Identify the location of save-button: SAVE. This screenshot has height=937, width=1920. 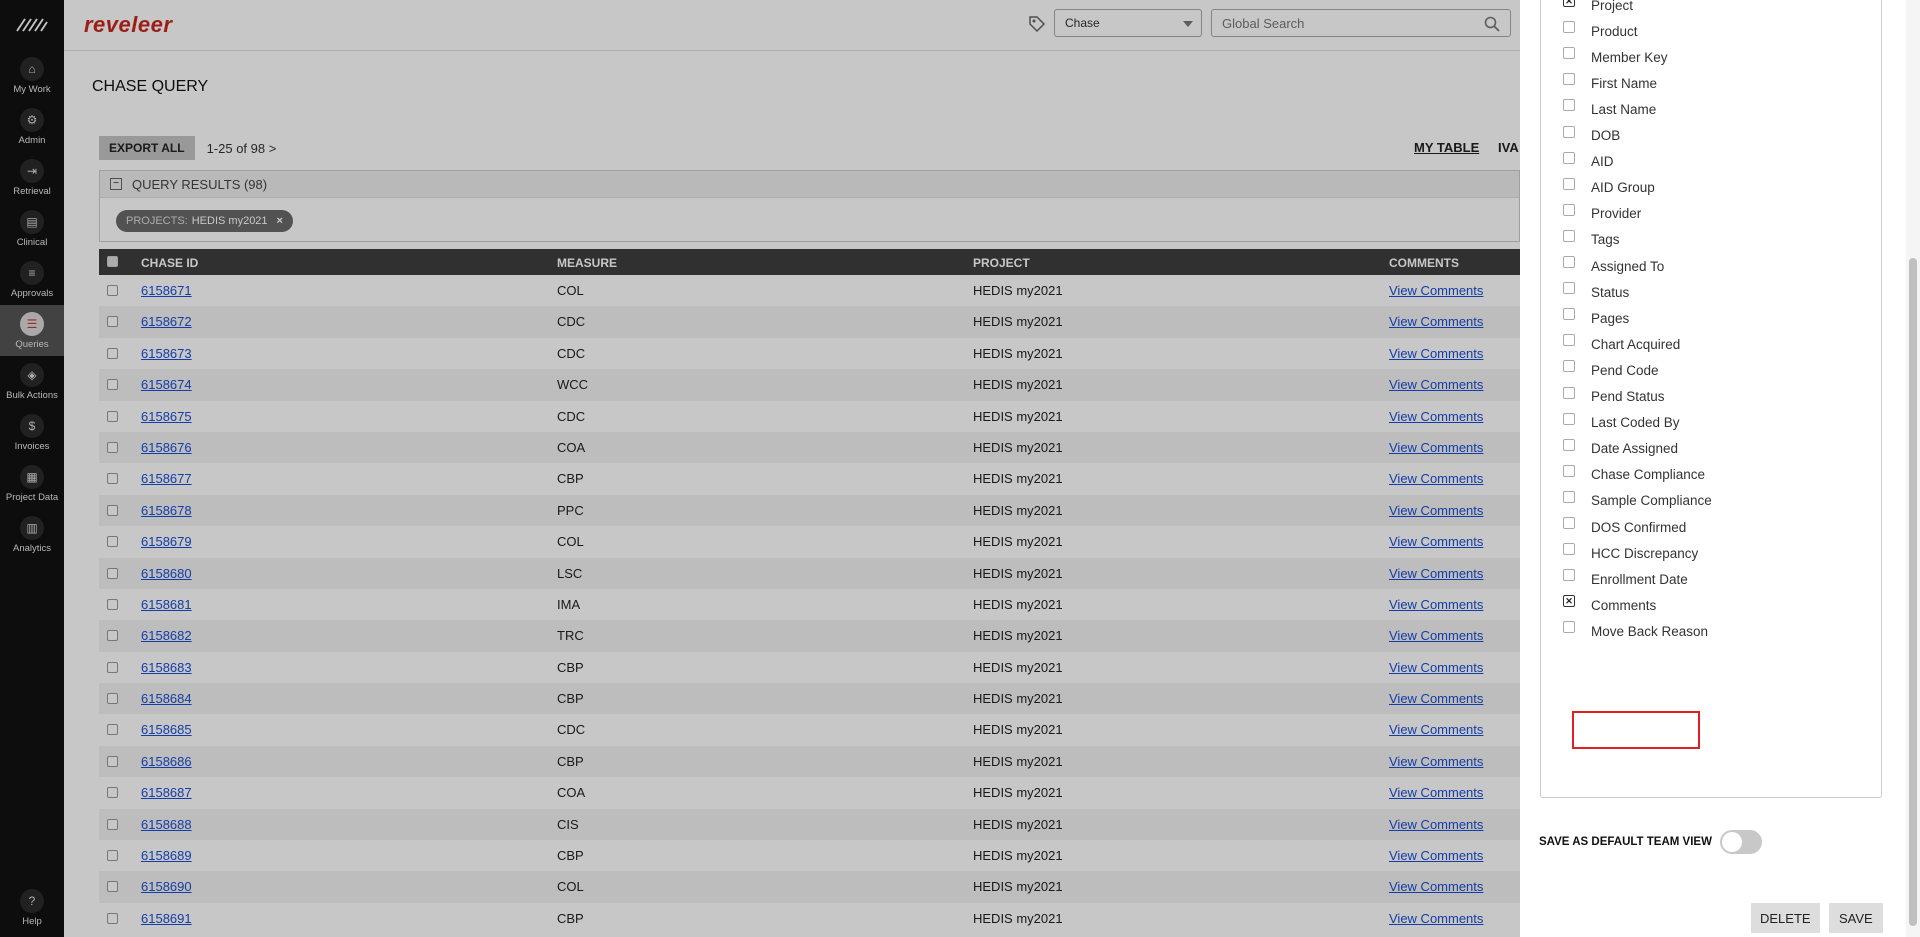
(1856, 918).